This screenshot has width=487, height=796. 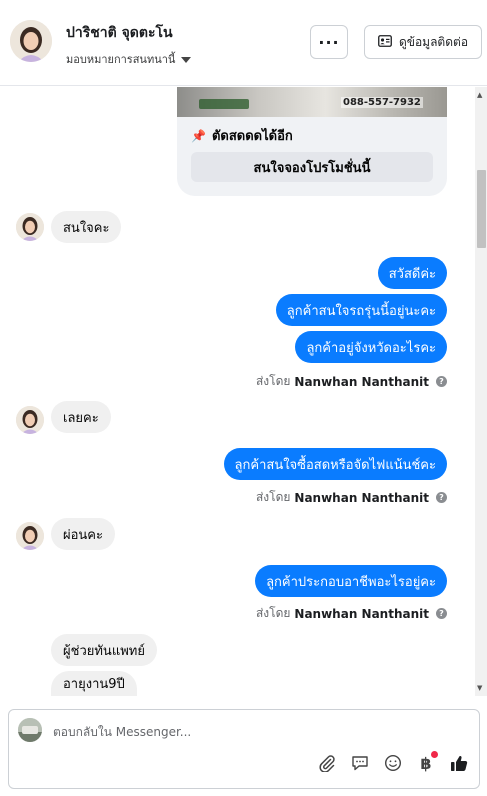 What do you see at coordinates (94, 683) in the screenshot?
I see `message-incoming: อายุงาน9ปี` at bounding box center [94, 683].